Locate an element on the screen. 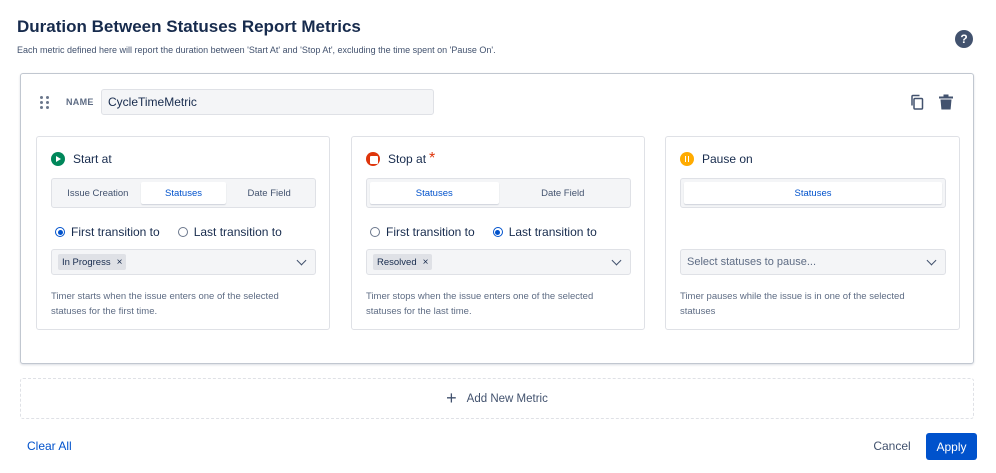  pause-on-source-tabs: Statuses is located at coordinates (813, 193).